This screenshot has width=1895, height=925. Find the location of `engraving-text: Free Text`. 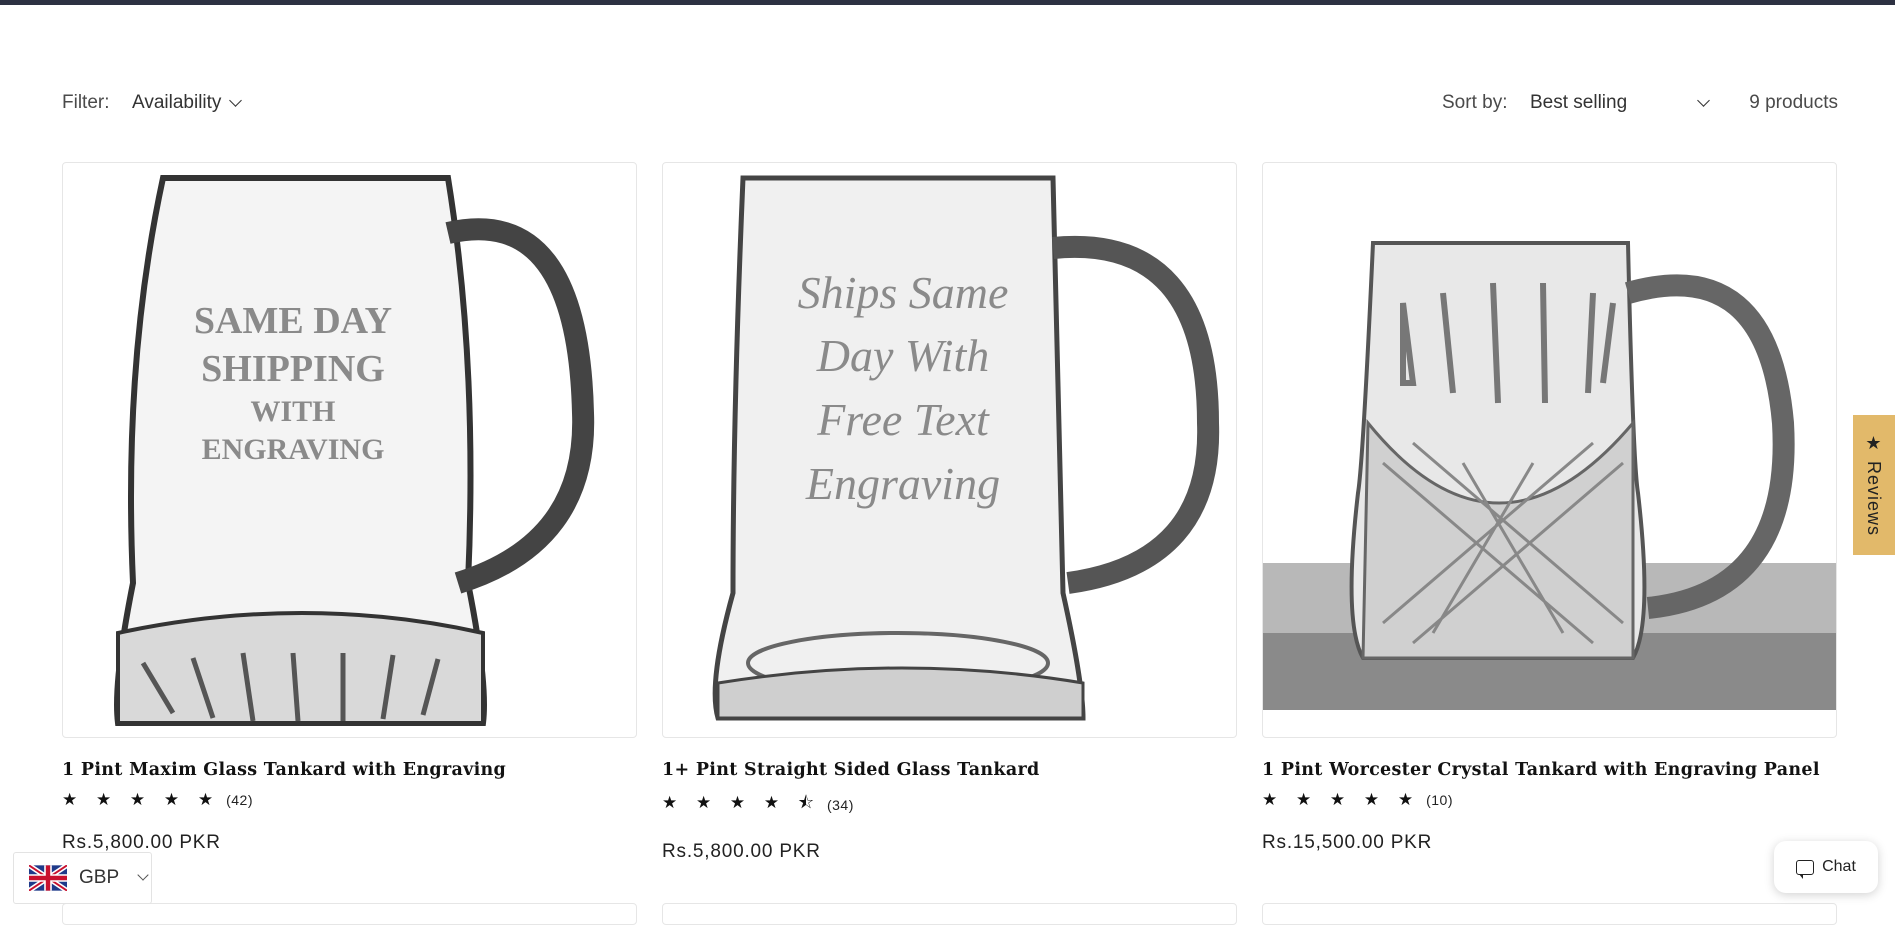

engraving-text: Free Text is located at coordinates (903, 419).